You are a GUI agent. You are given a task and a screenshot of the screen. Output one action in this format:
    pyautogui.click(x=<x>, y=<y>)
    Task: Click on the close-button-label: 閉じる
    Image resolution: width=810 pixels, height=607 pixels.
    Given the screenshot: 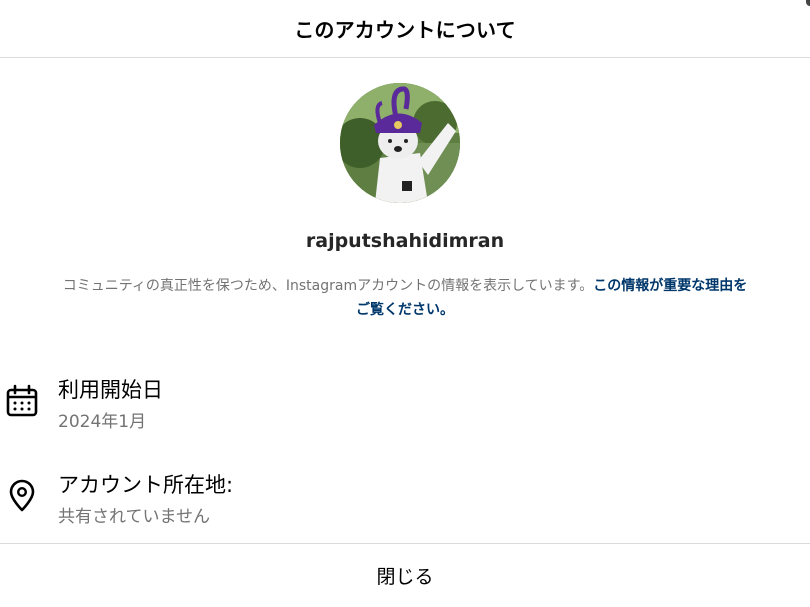 What is the action you would take?
    pyautogui.click(x=405, y=577)
    